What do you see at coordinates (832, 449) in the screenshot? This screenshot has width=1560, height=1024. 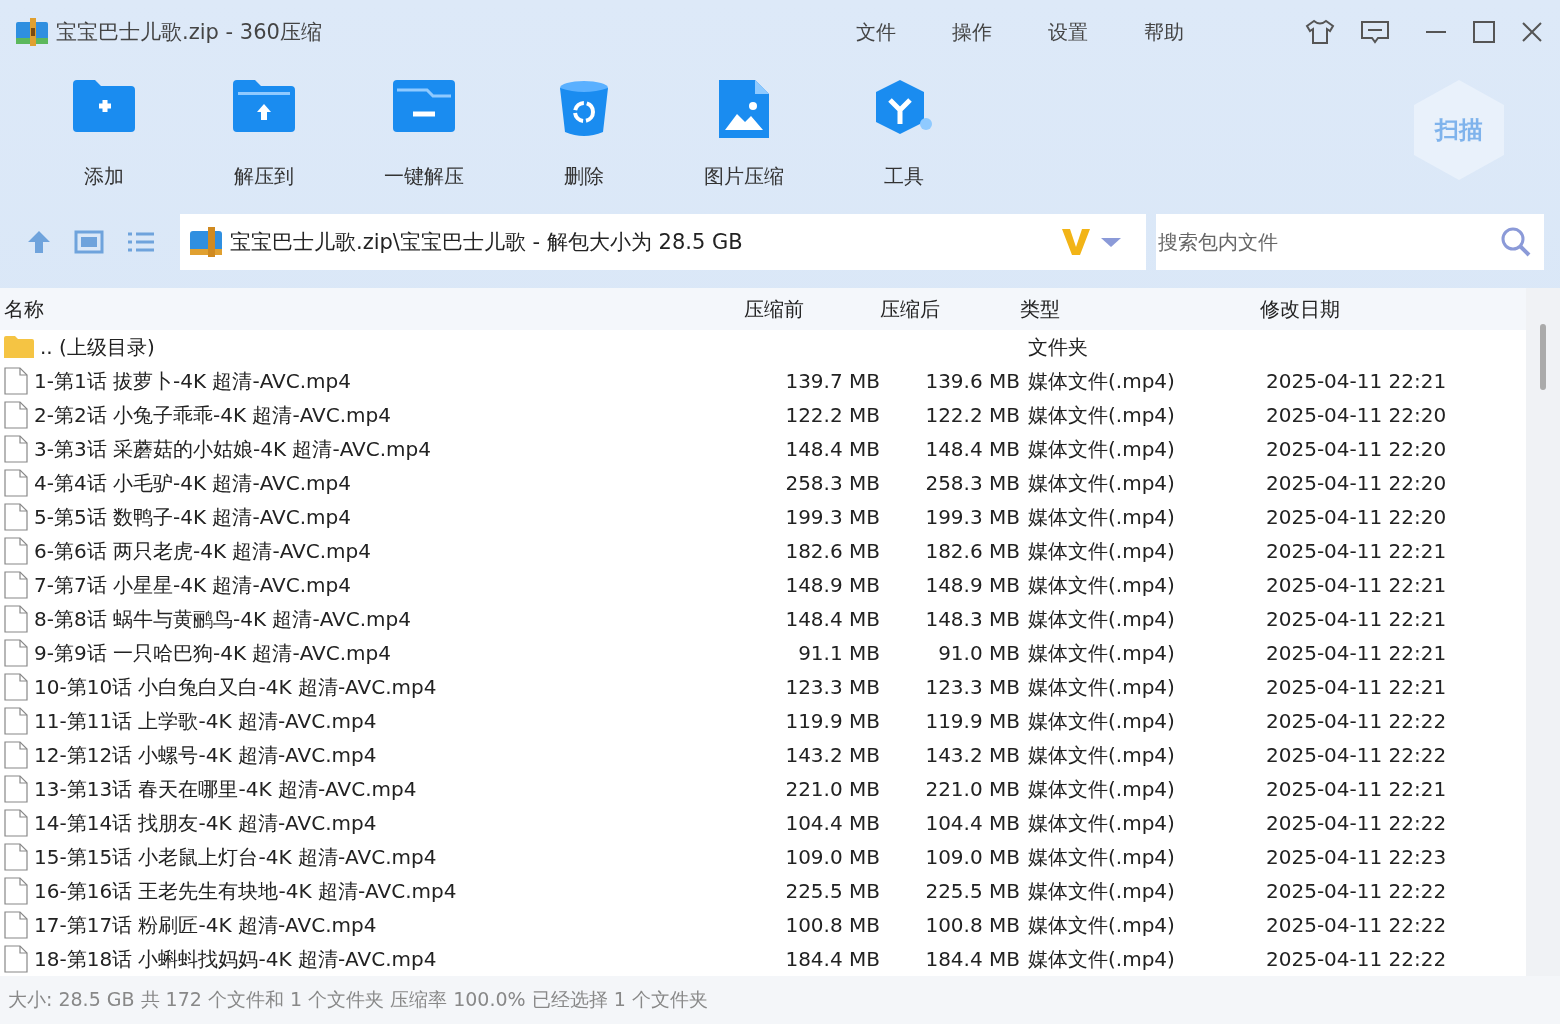 I see `original-size: 148.4 MB` at bounding box center [832, 449].